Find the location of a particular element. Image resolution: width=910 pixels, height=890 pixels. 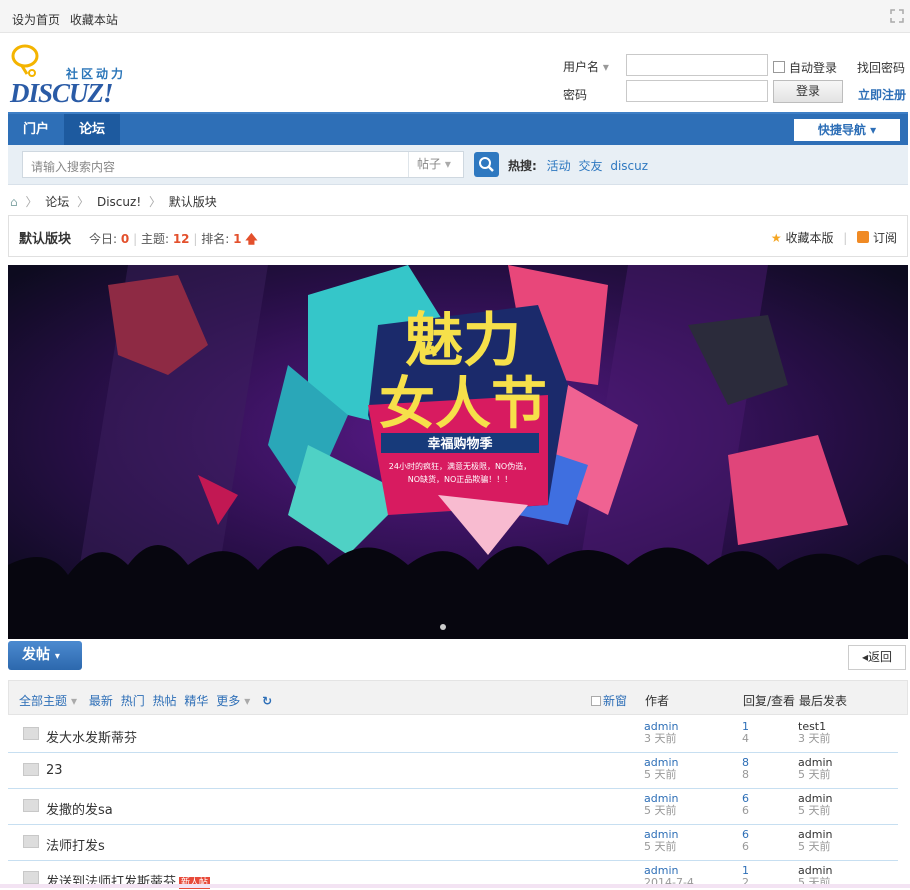

nav-portal: 门户 is located at coordinates (36, 129).